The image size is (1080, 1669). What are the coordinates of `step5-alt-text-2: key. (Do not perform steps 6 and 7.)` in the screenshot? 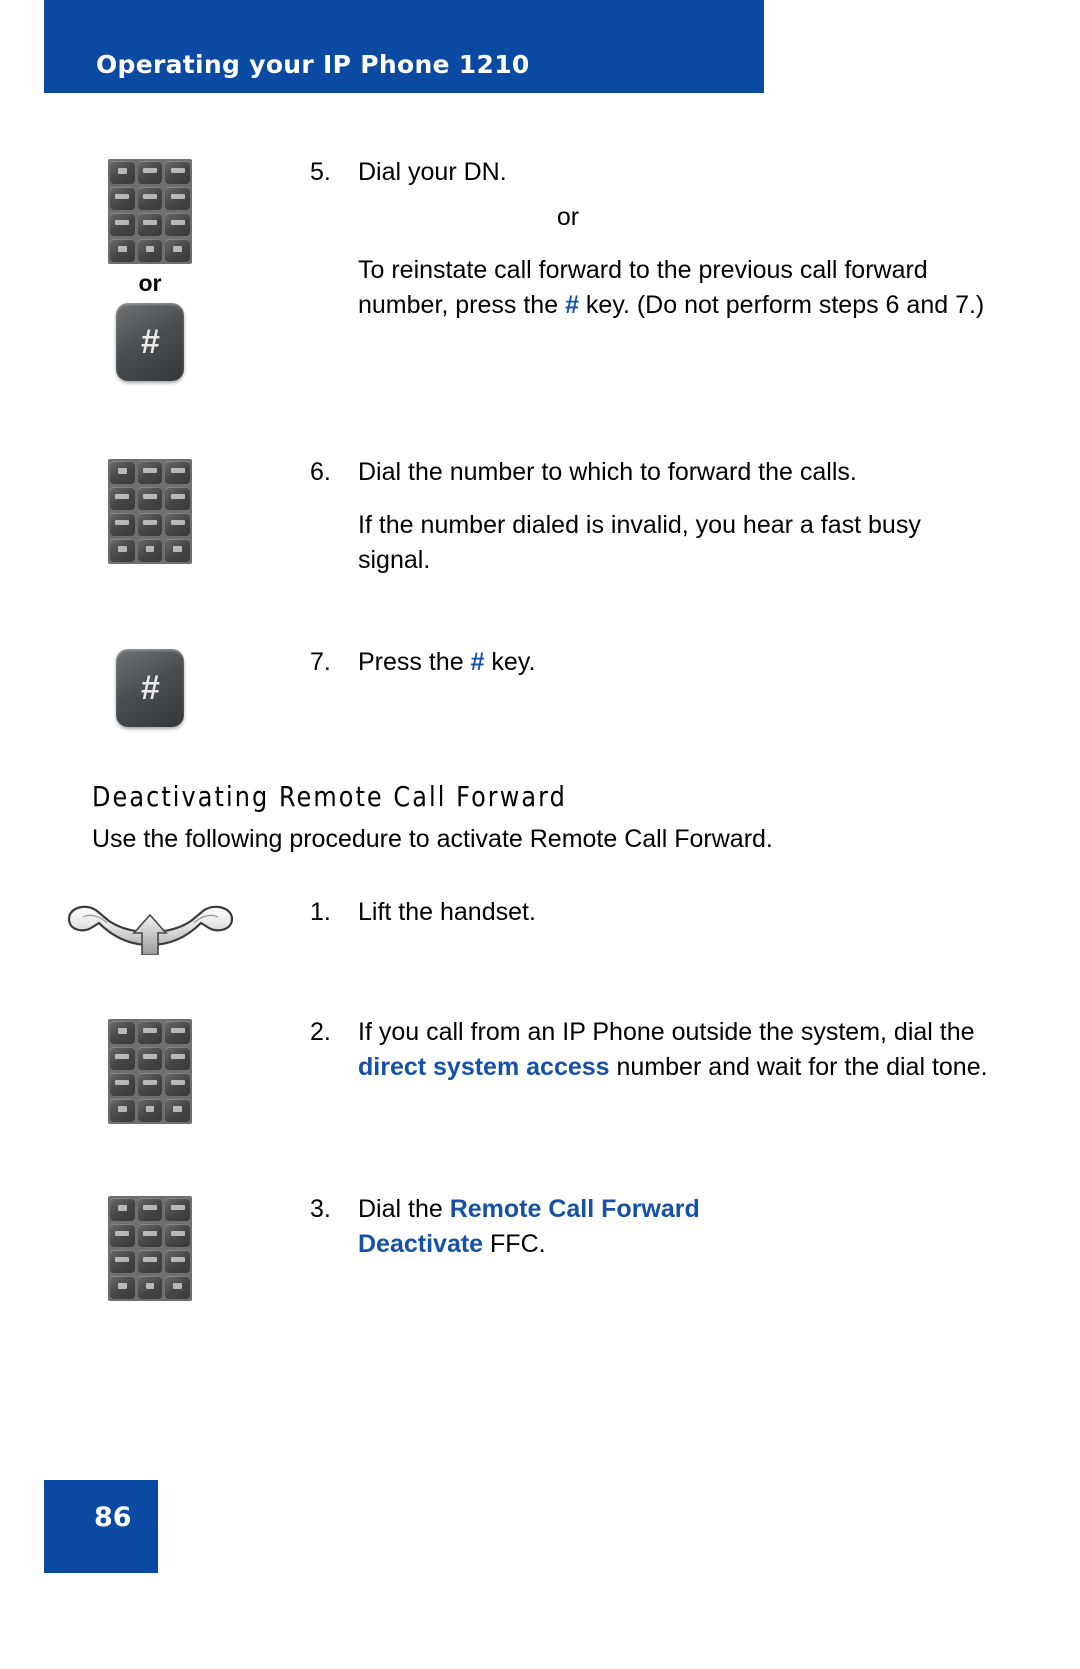 It's located at (781, 305).